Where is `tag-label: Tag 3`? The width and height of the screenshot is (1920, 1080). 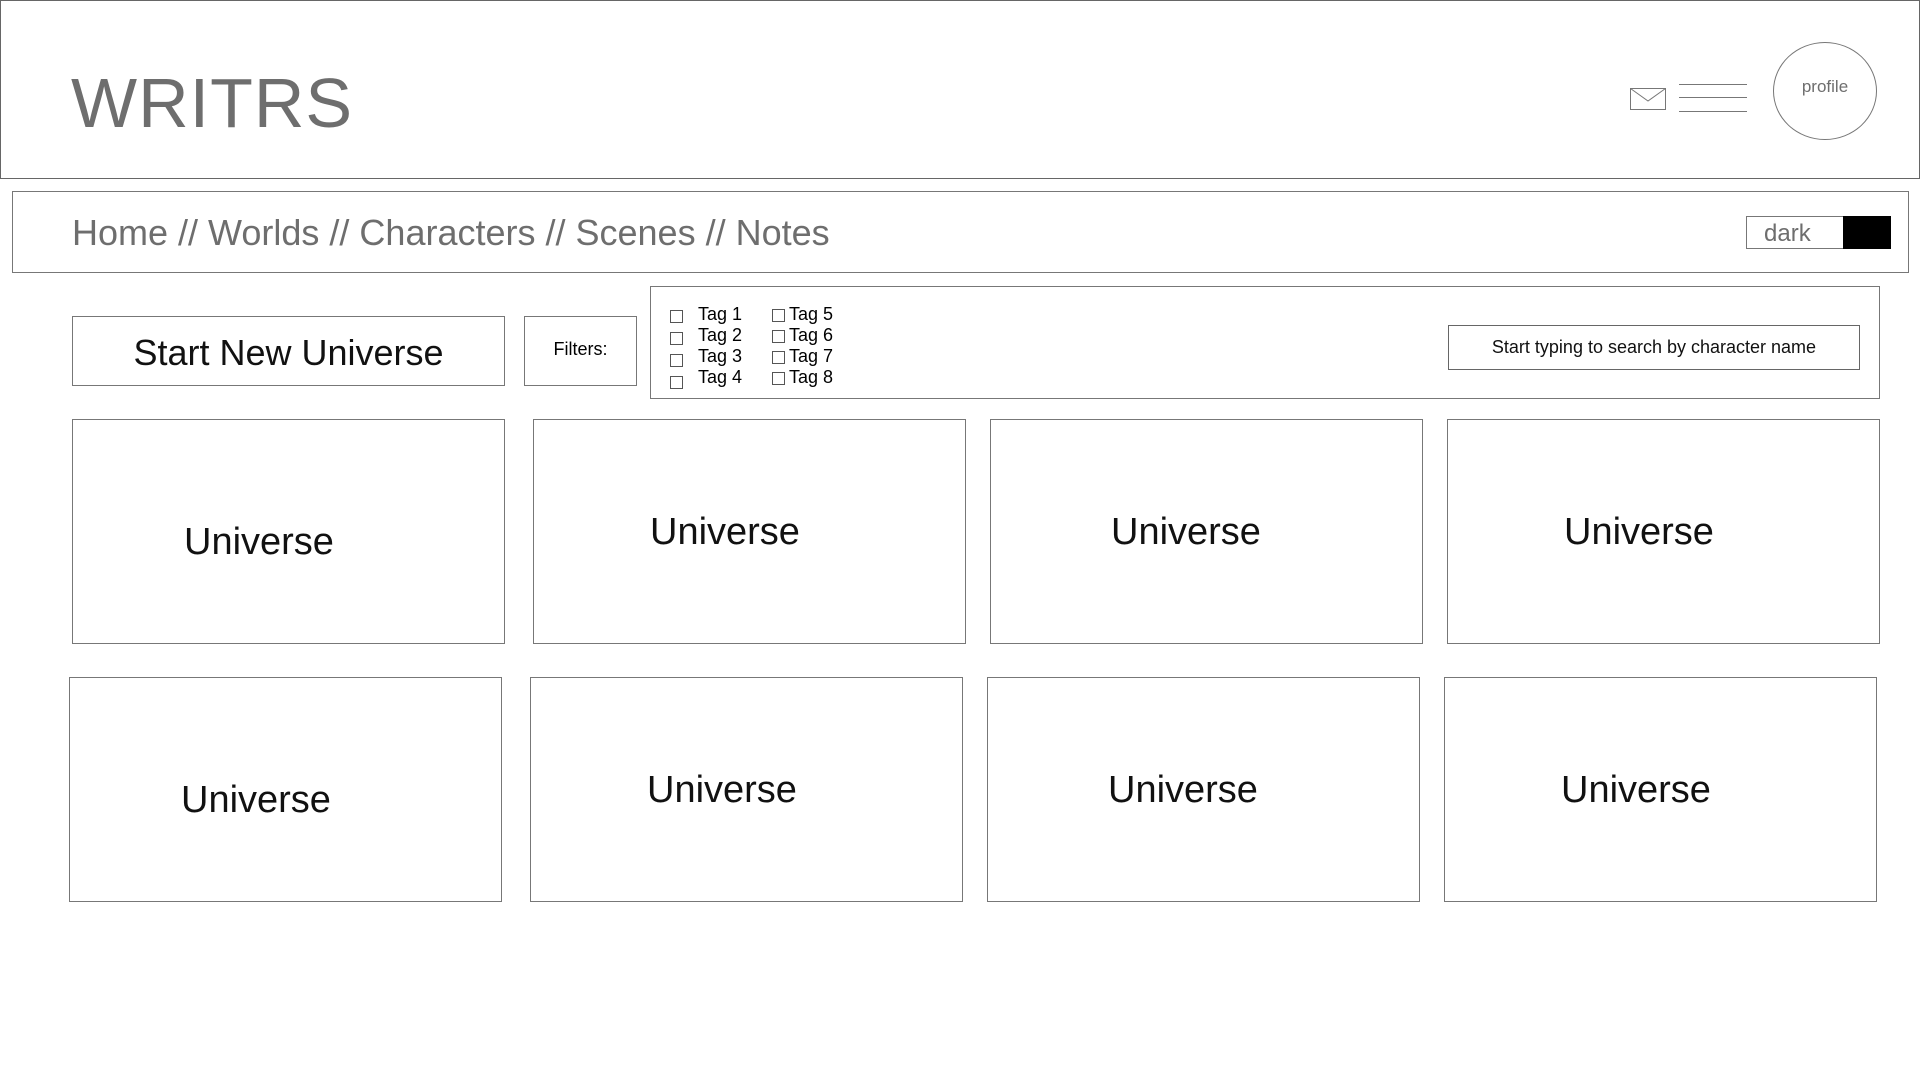 tag-label: Tag 3 is located at coordinates (720, 356).